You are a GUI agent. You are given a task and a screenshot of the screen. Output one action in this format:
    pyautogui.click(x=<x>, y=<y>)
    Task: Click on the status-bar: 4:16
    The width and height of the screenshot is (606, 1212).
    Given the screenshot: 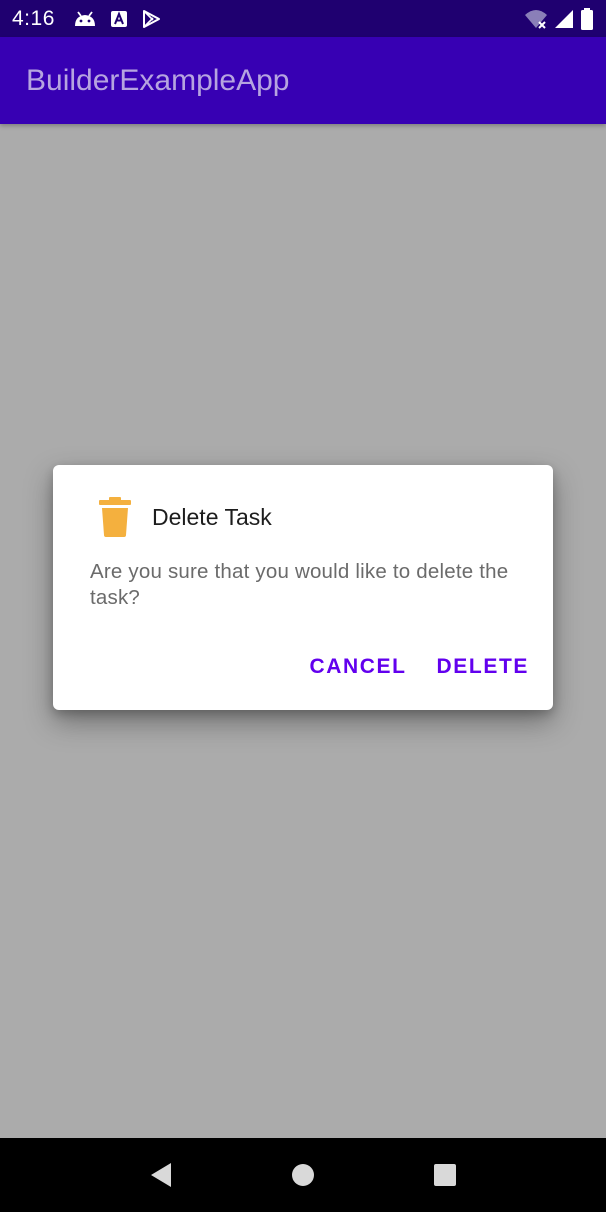 What is the action you would take?
    pyautogui.click(x=303, y=18)
    